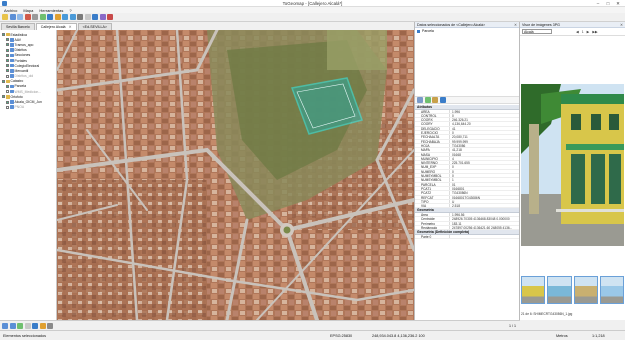  What do you see at coordinates (65, 17) in the screenshot?
I see `zoom-in-icon` at bounding box center [65, 17].